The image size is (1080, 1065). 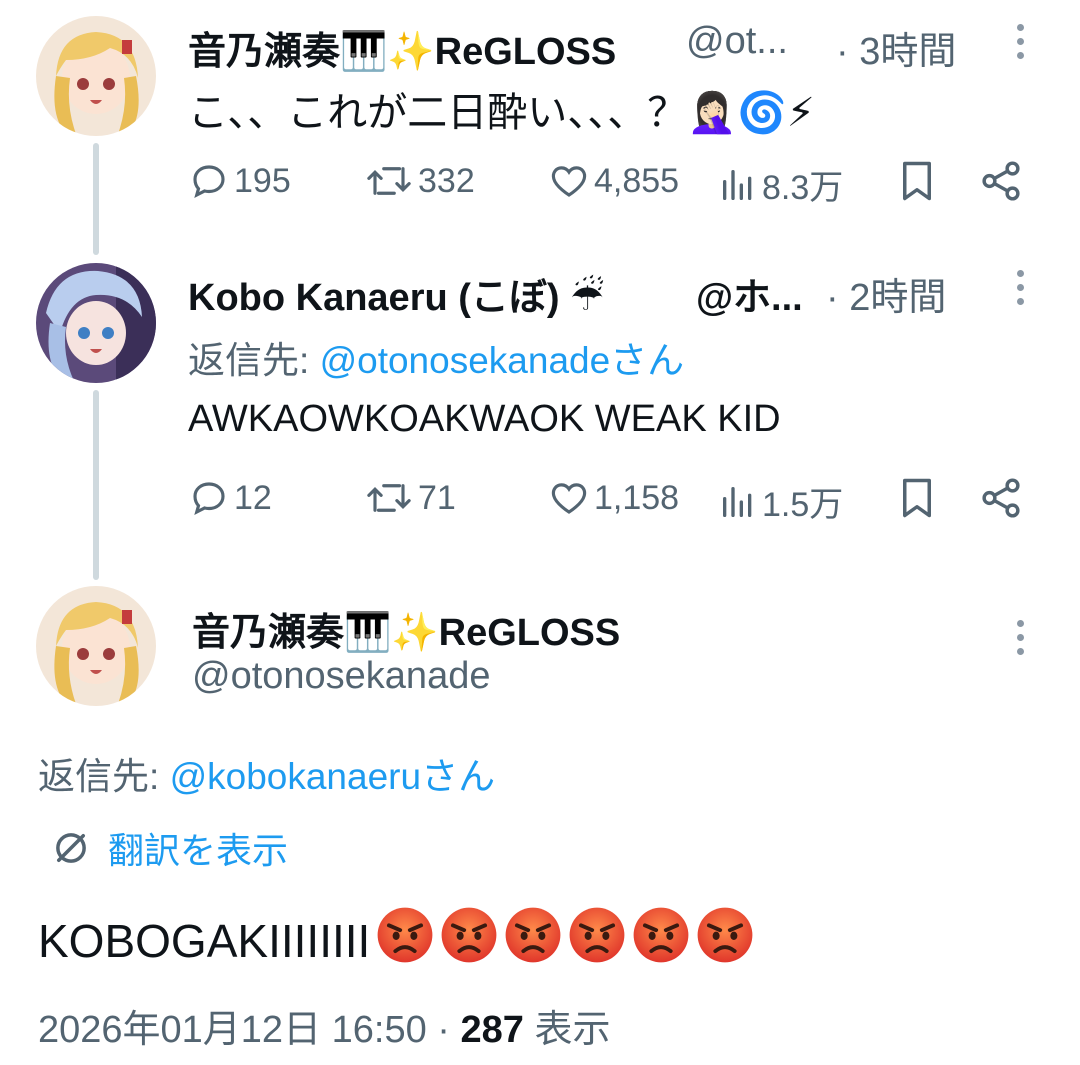 What do you see at coordinates (803, 505) in the screenshot?
I see `tweet2-views-count: 1.5万` at bounding box center [803, 505].